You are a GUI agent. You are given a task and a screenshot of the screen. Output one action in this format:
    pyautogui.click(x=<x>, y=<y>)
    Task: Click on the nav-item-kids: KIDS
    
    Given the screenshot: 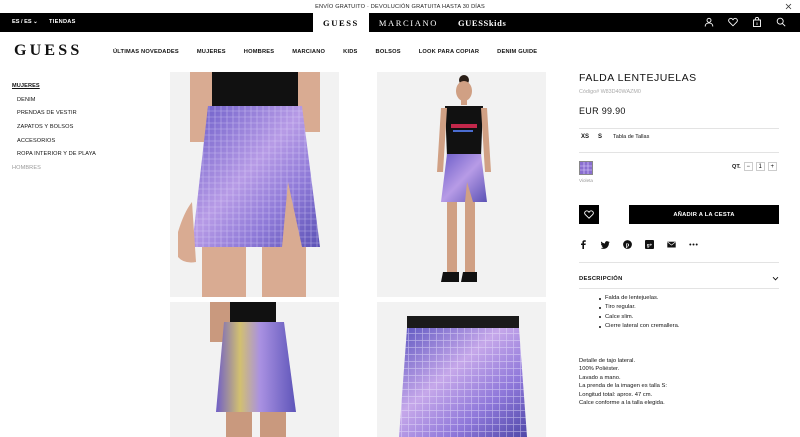 What is the action you would take?
    pyautogui.click(x=350, y=52)
    